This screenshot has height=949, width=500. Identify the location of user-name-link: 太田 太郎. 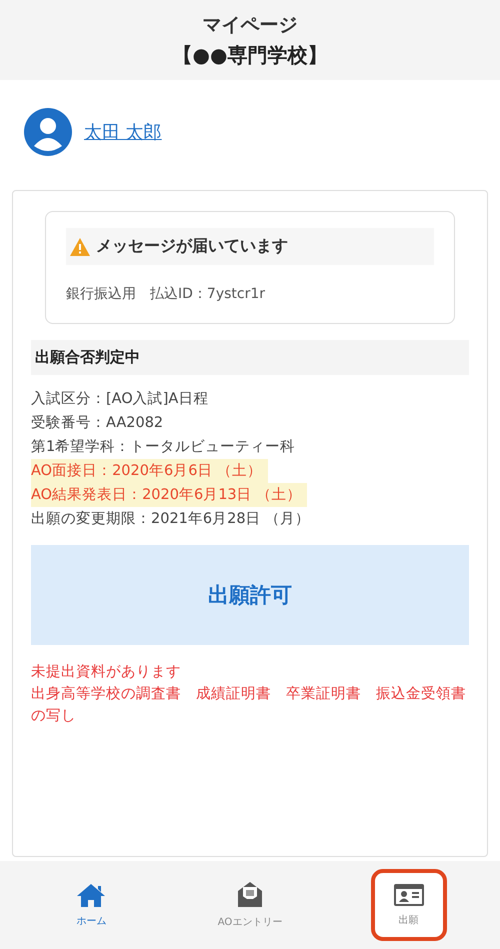
(123, 132).